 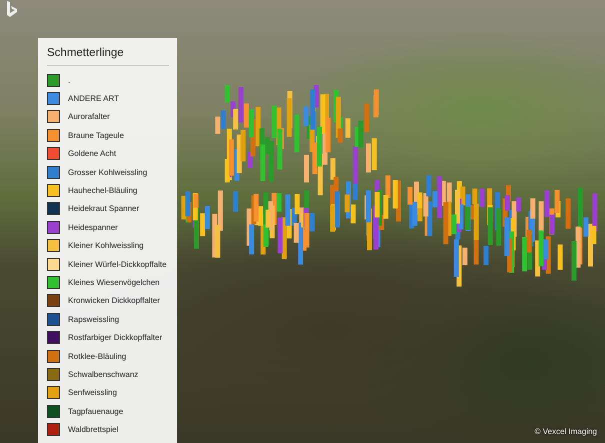 I want to click on legend-label: Braune Tageule, so click(x=96, y=135).